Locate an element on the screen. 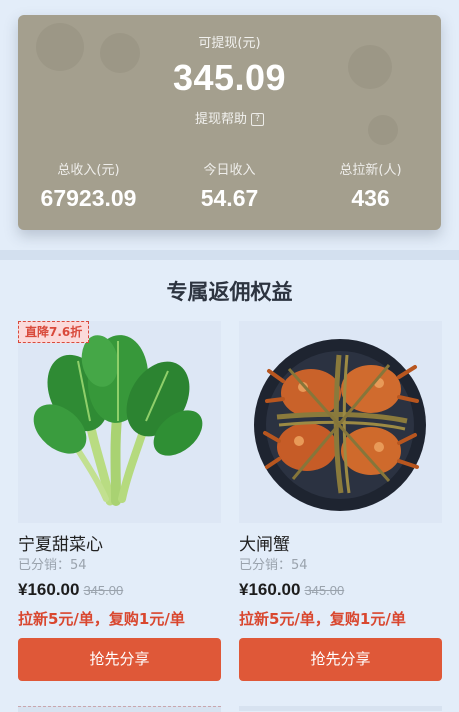  product-name: 宁夏甜菜心 is located at coordinates (119, 545).